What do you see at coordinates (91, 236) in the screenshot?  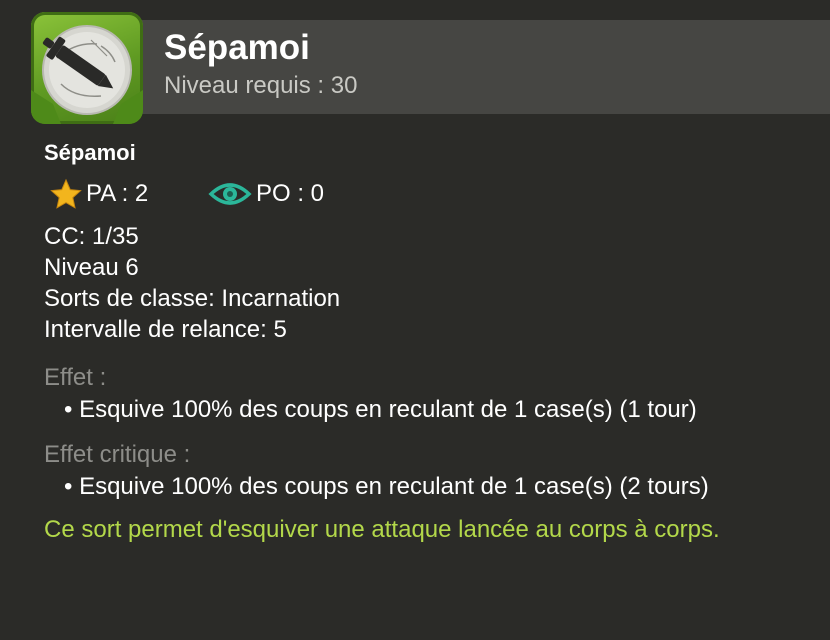 I see `critical-chance: CC: 1/35` at bounding box center [91, 236].